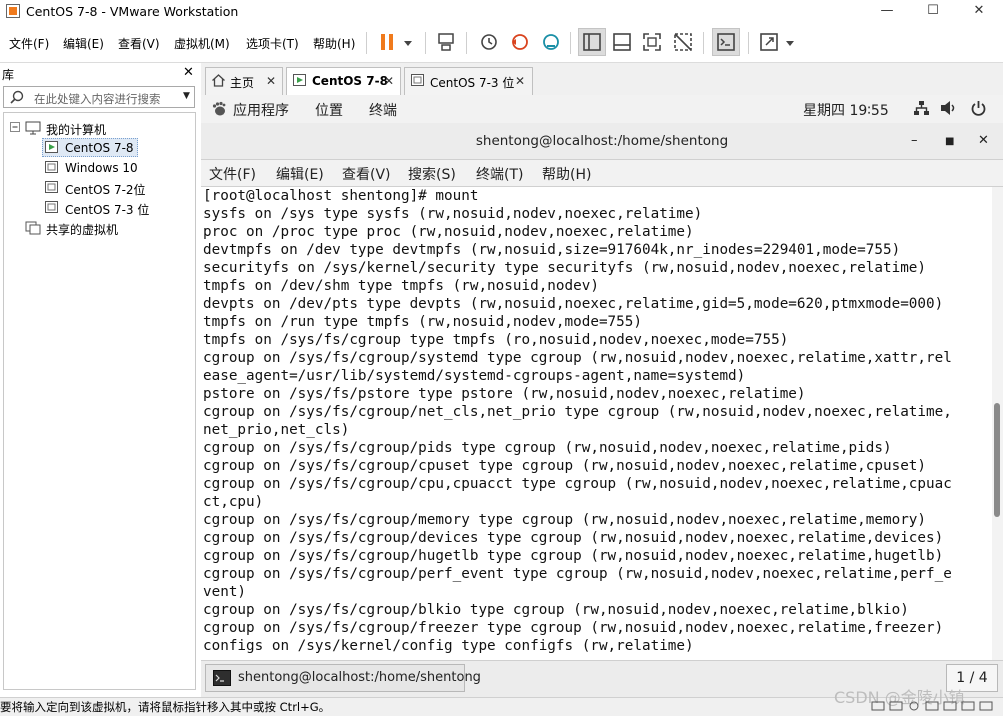 The width and height of the screenshot is (1003, 716). I want to click on menu-file: 文件(F), so click(29, 43).